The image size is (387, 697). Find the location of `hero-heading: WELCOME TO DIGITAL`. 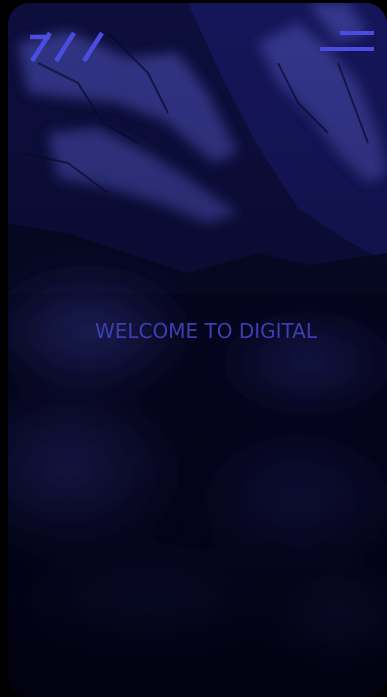

hero-heading: WELCOME TO DIGITAL is located at coordinates (205, 331).